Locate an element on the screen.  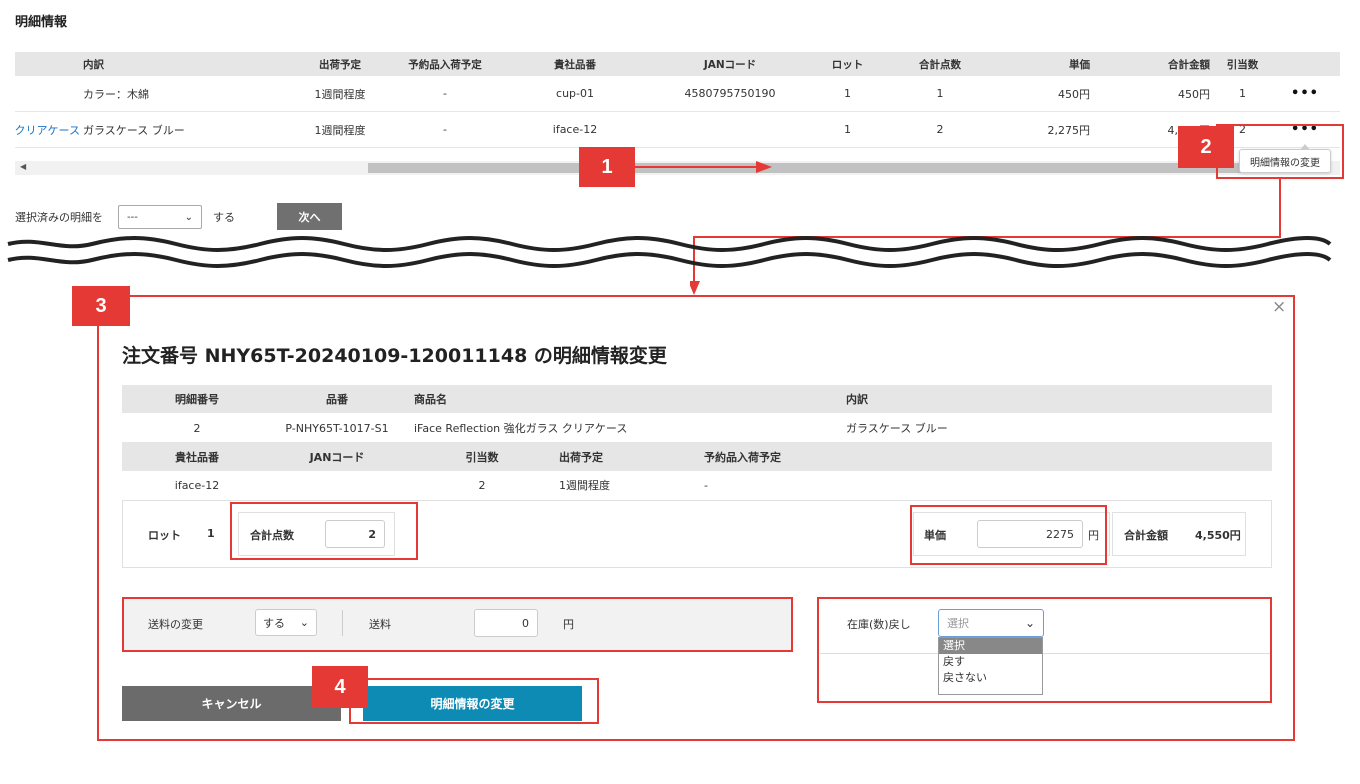
lot-label: ロット is located at coordinates (164, 535).